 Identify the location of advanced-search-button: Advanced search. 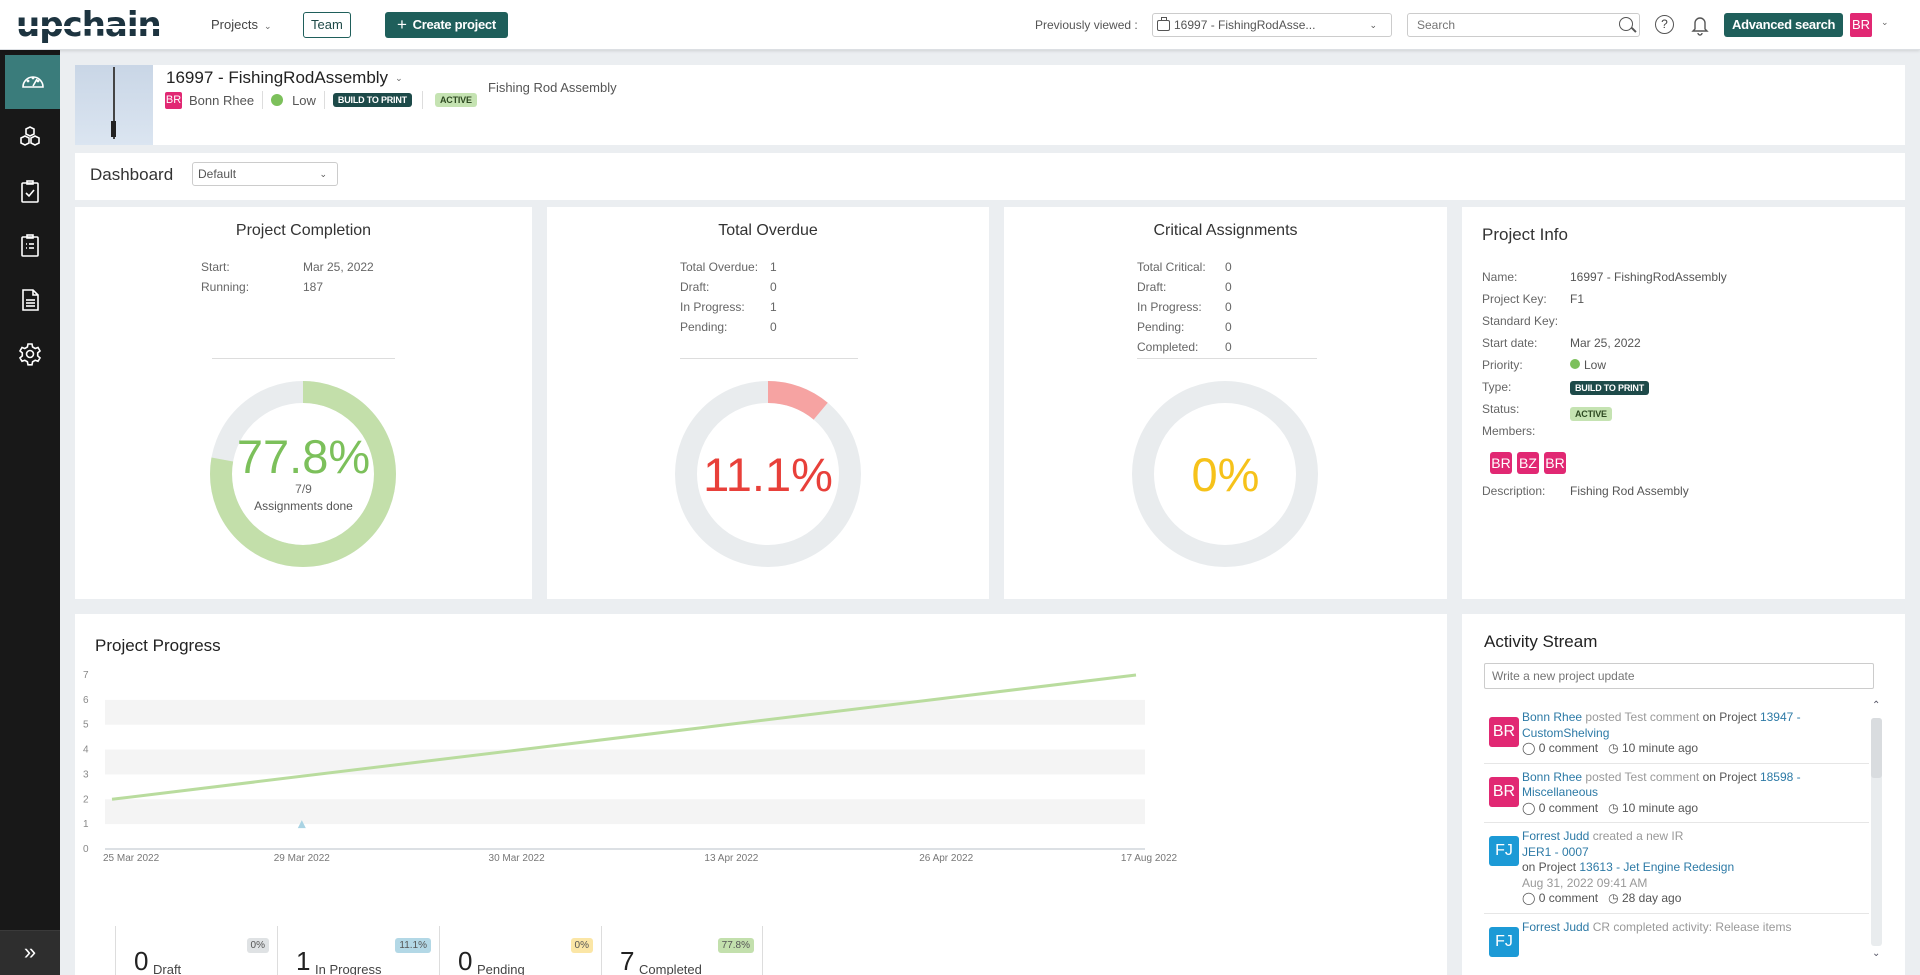
(1784, 25).